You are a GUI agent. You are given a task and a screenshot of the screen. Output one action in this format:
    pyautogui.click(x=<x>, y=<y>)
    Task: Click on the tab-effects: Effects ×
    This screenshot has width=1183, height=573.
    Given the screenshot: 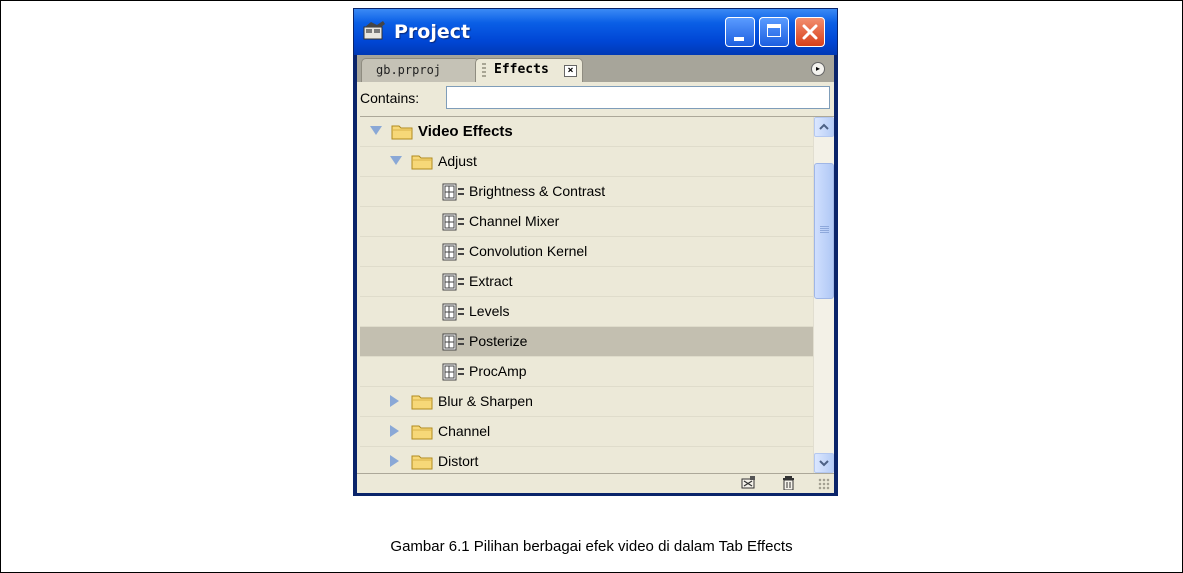 What is the action you would take?
    pyautogui.click(x=529, y=70)
    